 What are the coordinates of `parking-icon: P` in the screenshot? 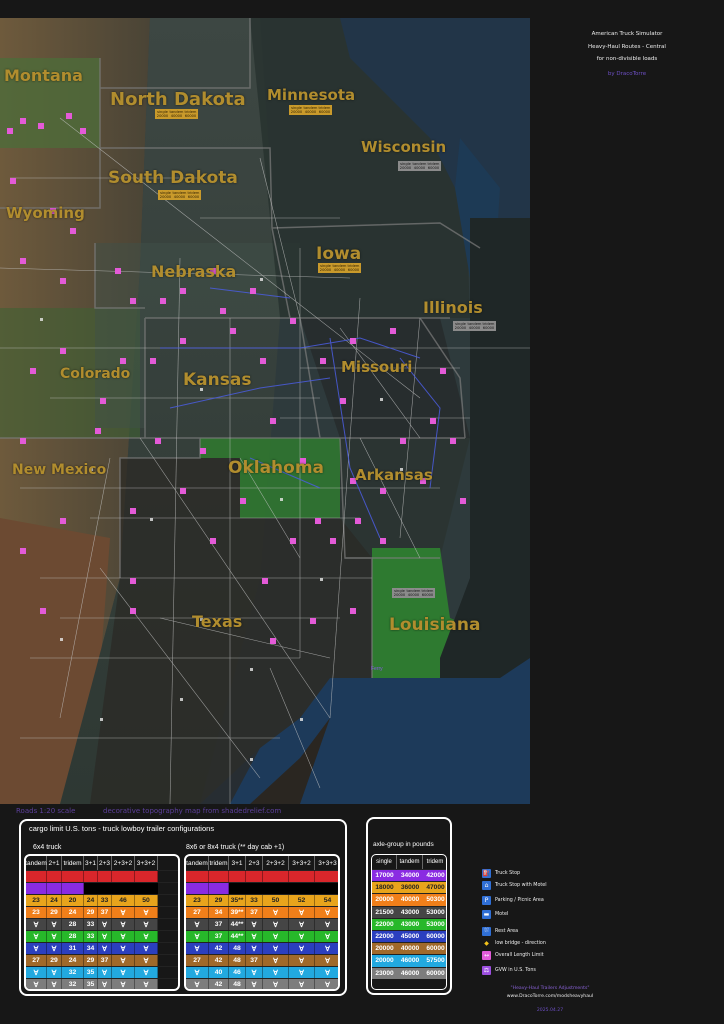 It's located at (486, 900).